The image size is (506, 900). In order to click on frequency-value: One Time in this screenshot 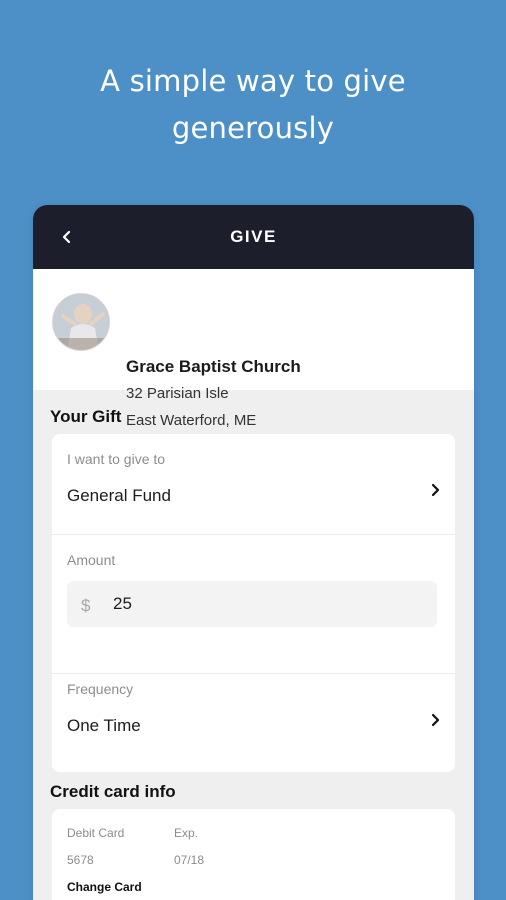, I will do `click(104, 725)`.